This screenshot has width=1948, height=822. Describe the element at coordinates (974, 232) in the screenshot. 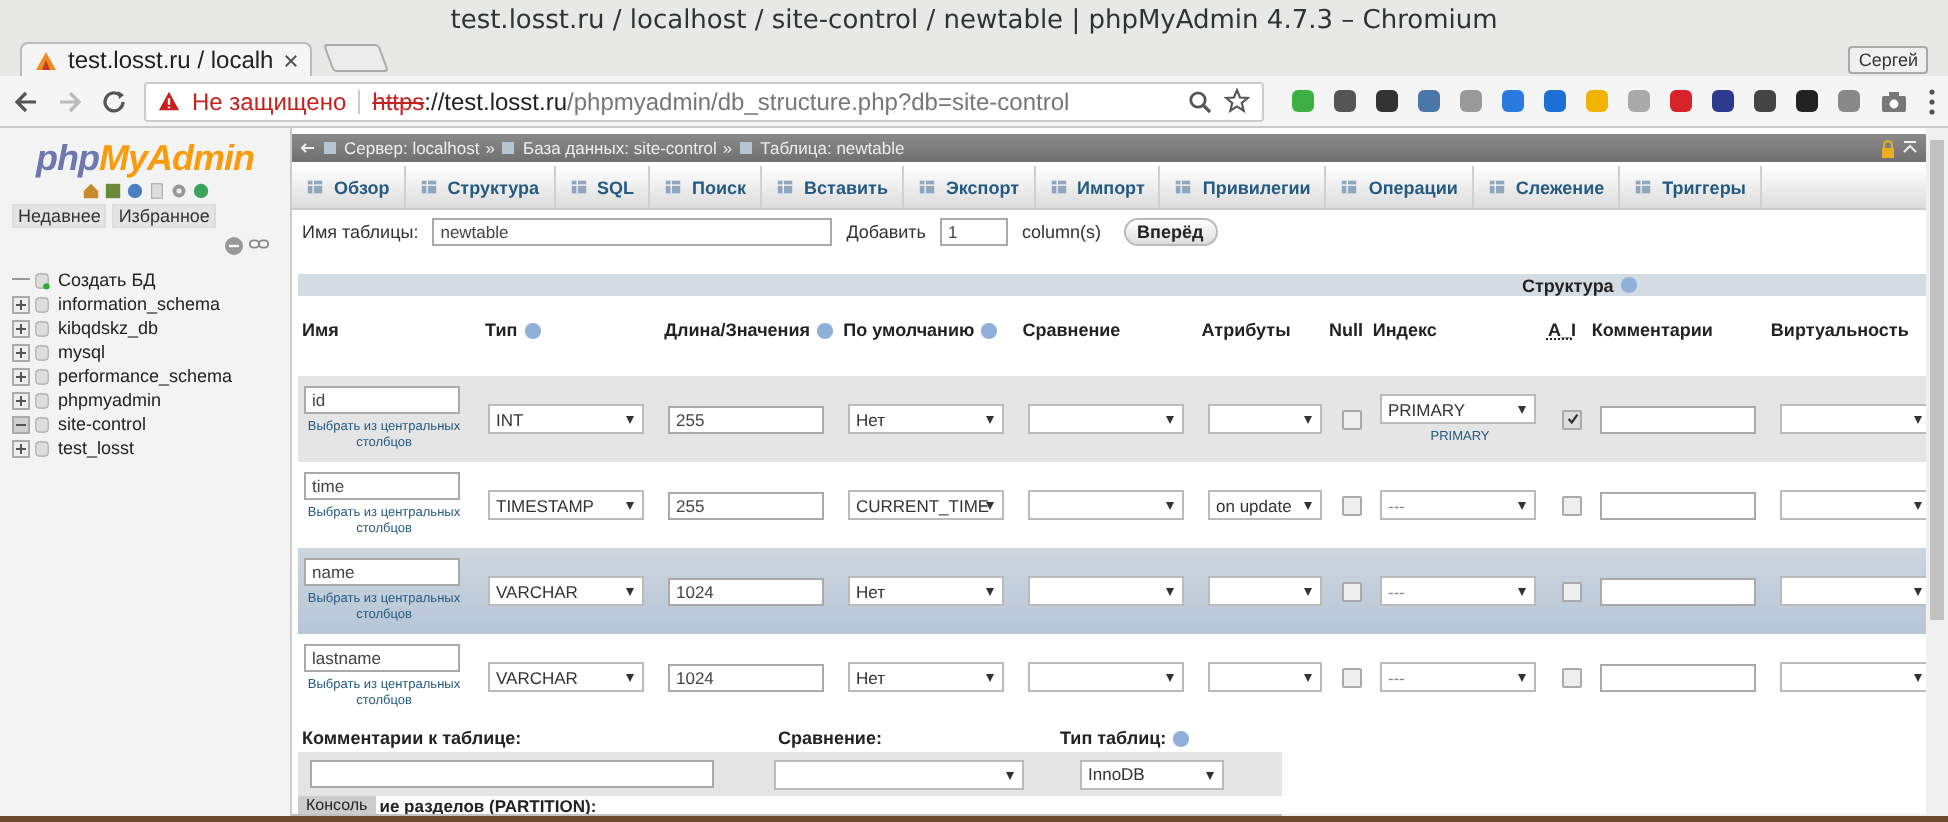

I see `column-count-field: 1` at that location.